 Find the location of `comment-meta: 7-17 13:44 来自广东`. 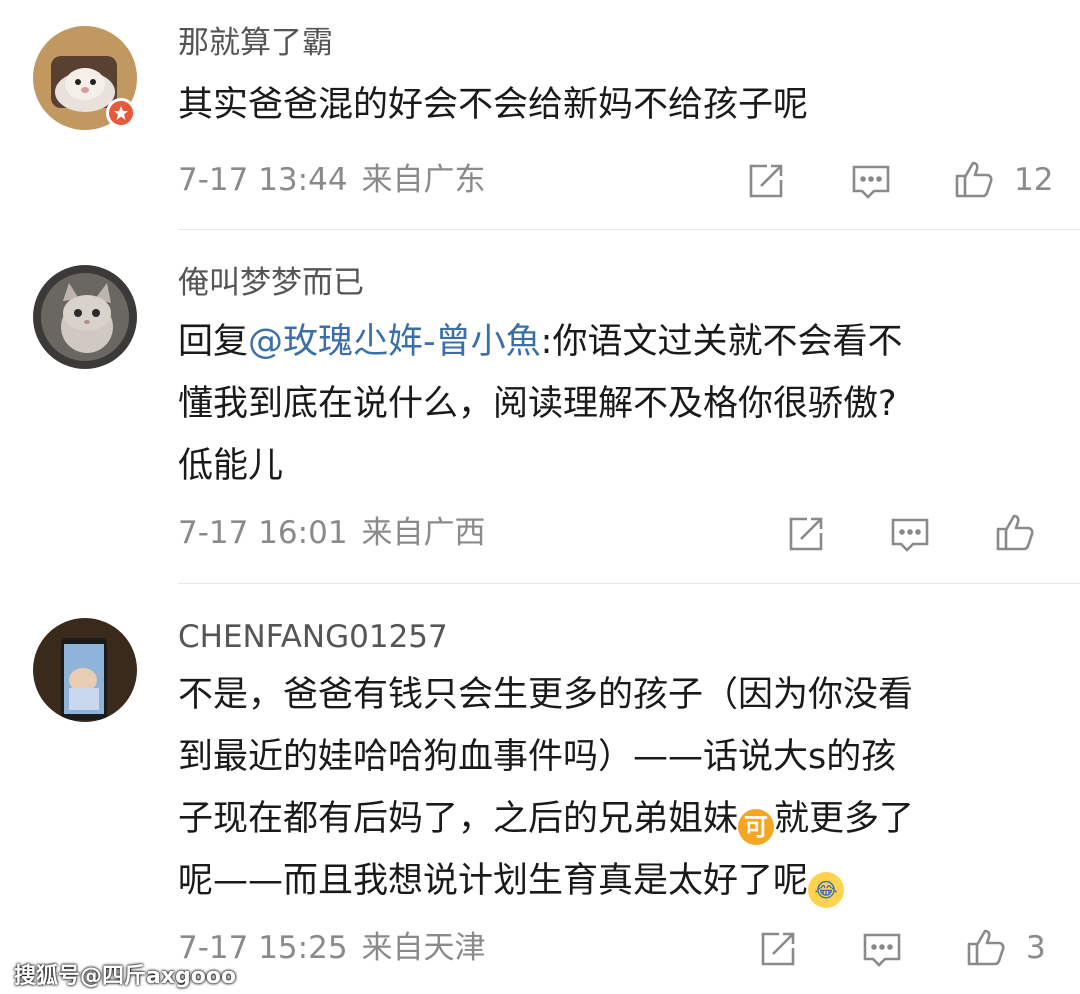

comment-meta: 7-17 13:44 来自广东 is located at coordinates (332, 180).